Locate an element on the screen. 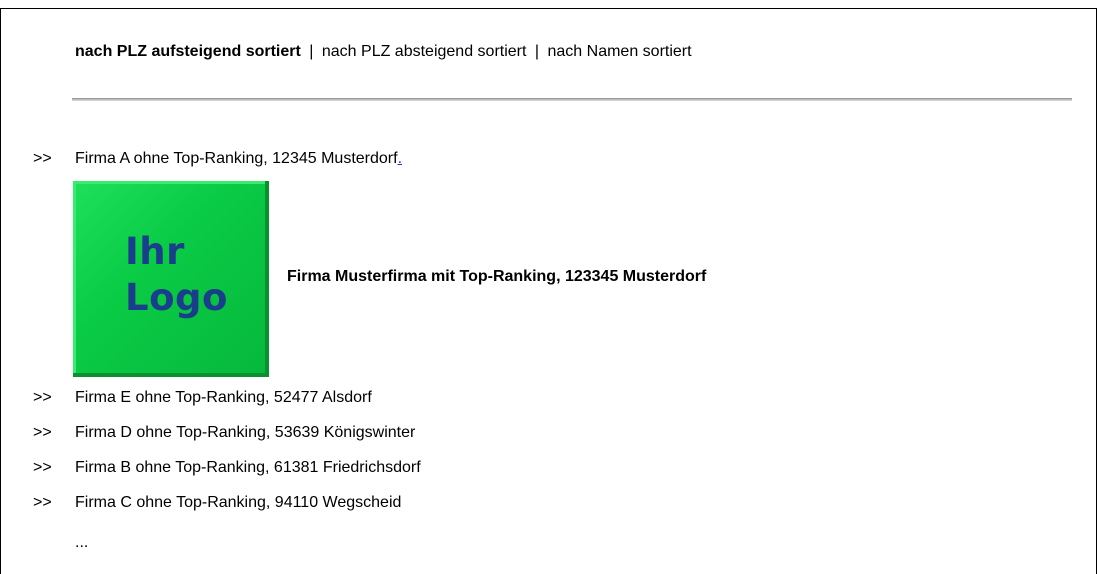 The width and height of the screenshot is (1097, 574). sort-plz-desc-link: nach PLZ absteigend sortiert is located at coordinates (424, 51).